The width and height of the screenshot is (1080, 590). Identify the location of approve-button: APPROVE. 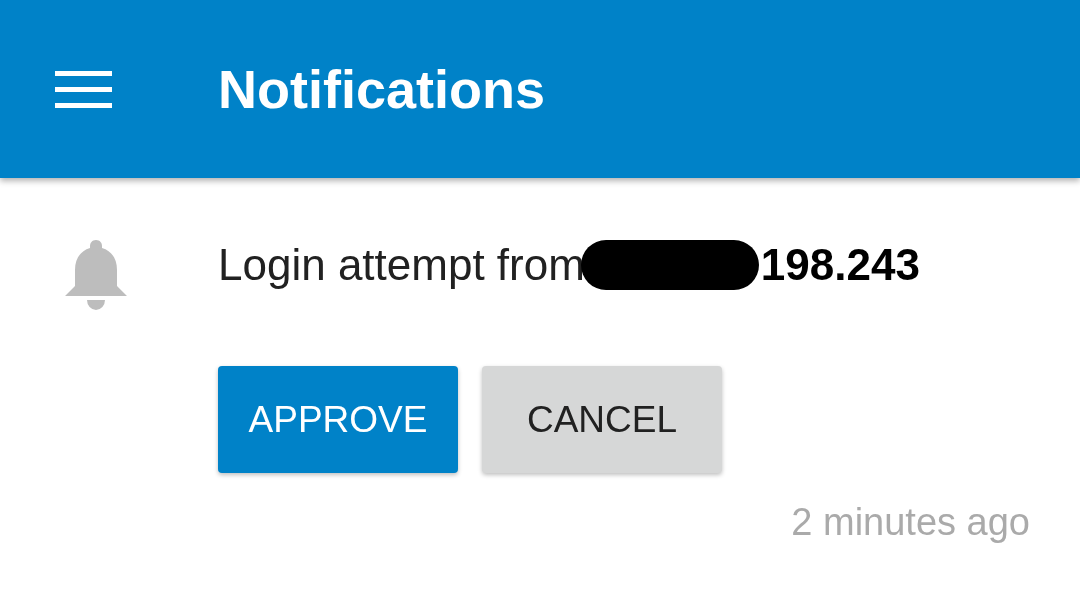
(338, 419).